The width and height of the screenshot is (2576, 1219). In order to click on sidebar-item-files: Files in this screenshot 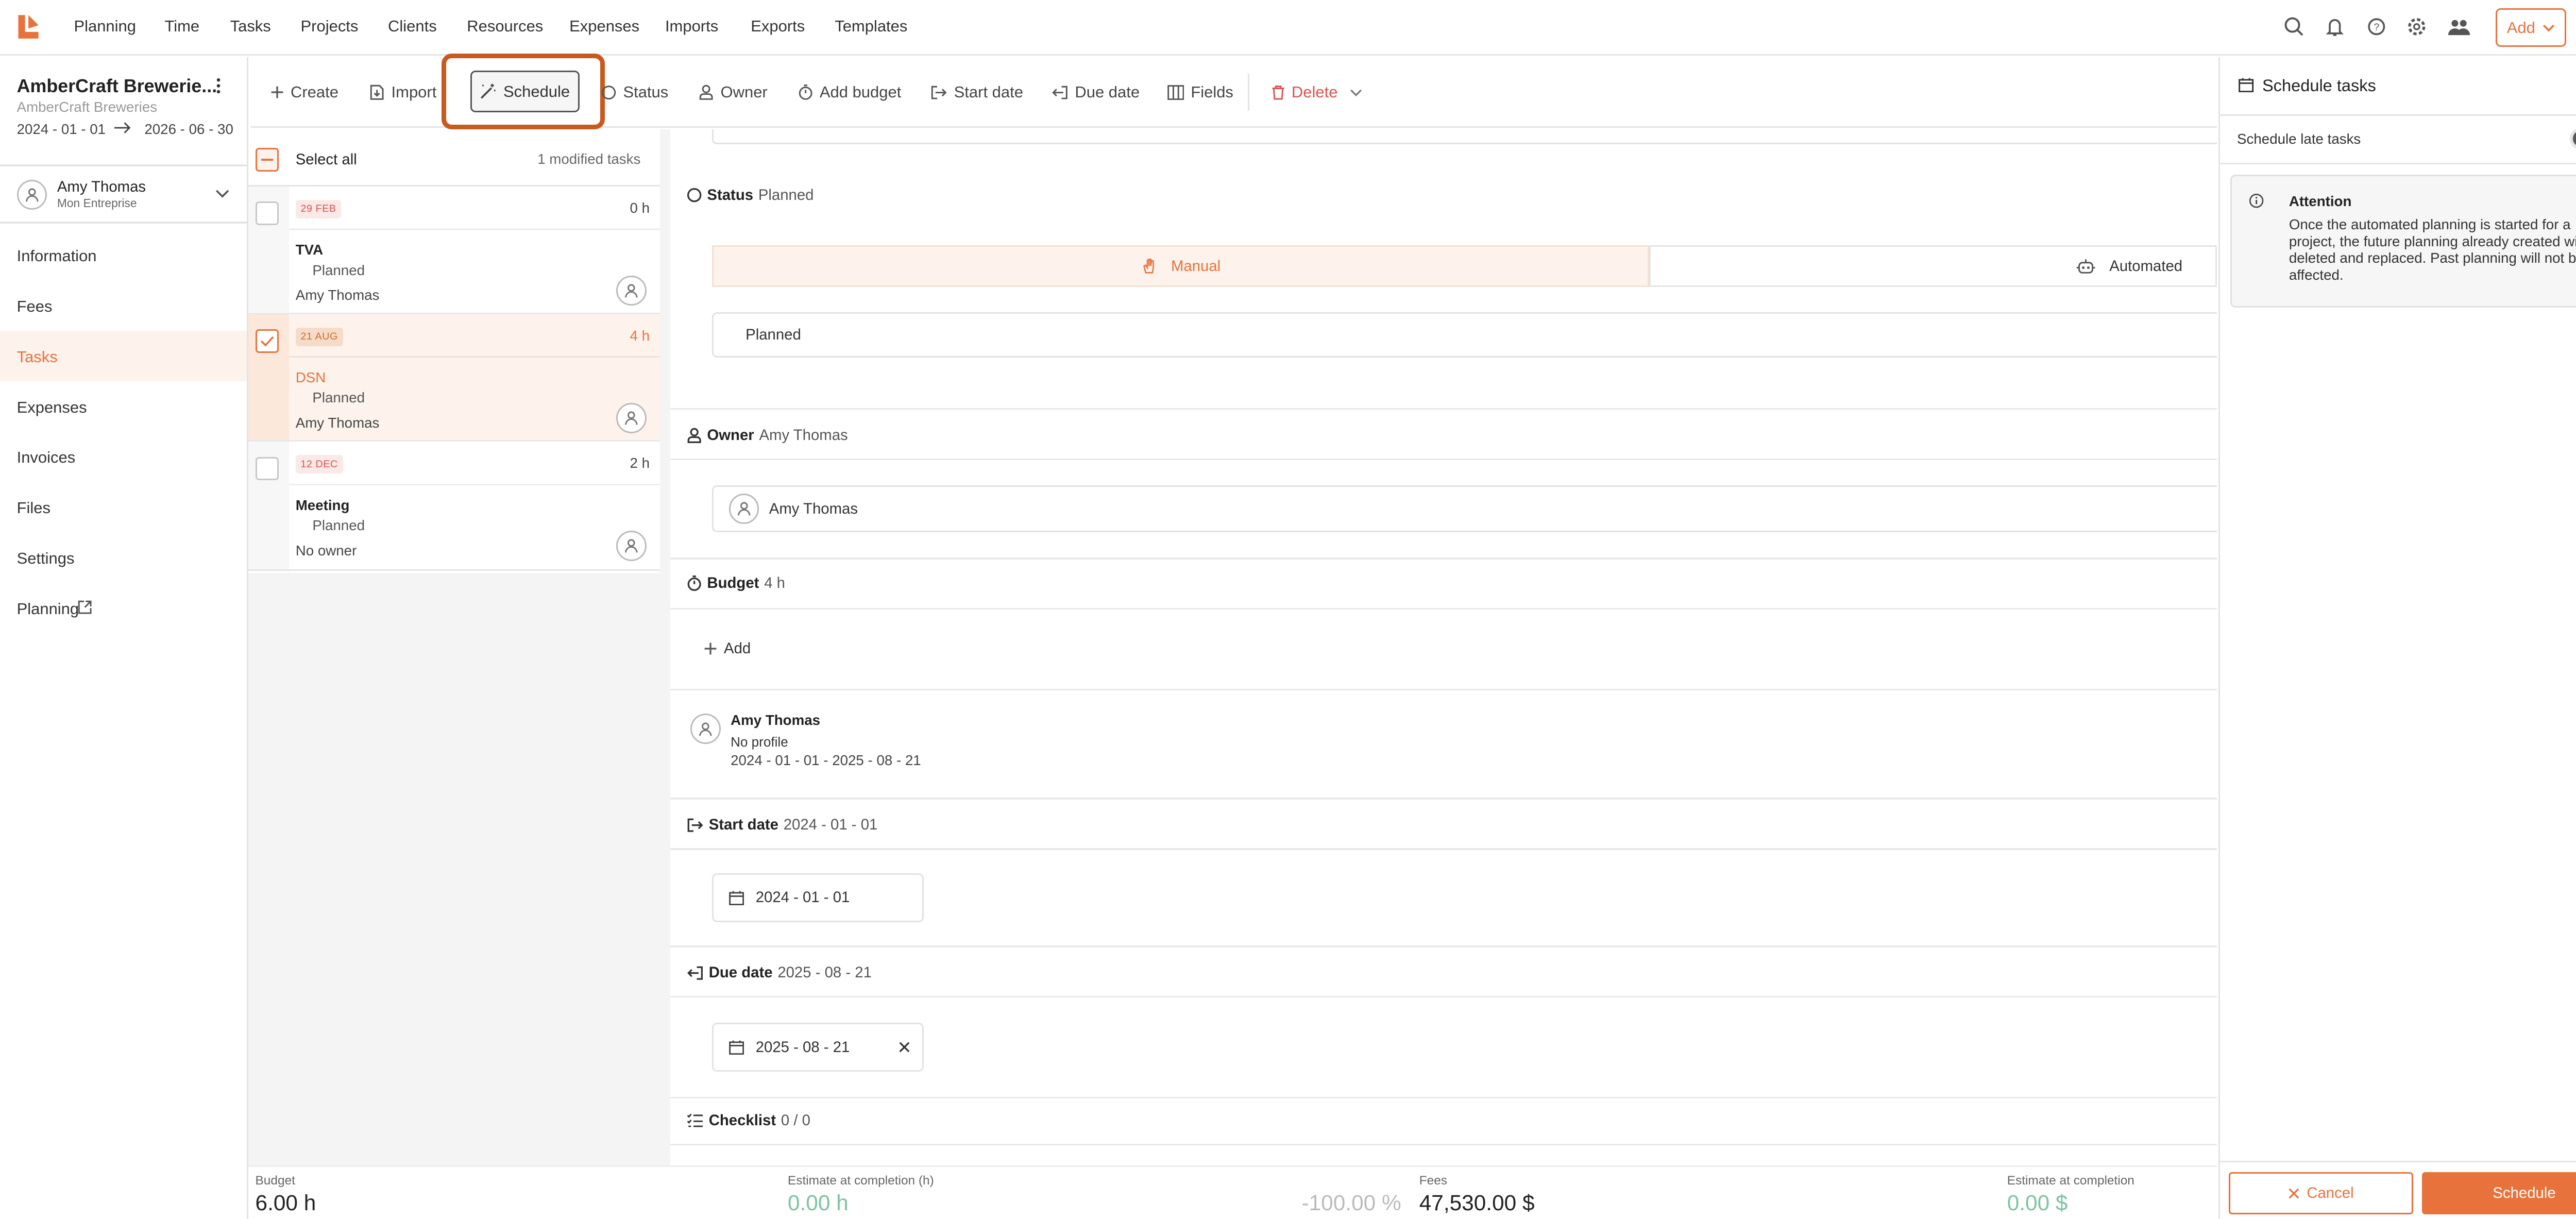, I will do `click(33, 508)`.